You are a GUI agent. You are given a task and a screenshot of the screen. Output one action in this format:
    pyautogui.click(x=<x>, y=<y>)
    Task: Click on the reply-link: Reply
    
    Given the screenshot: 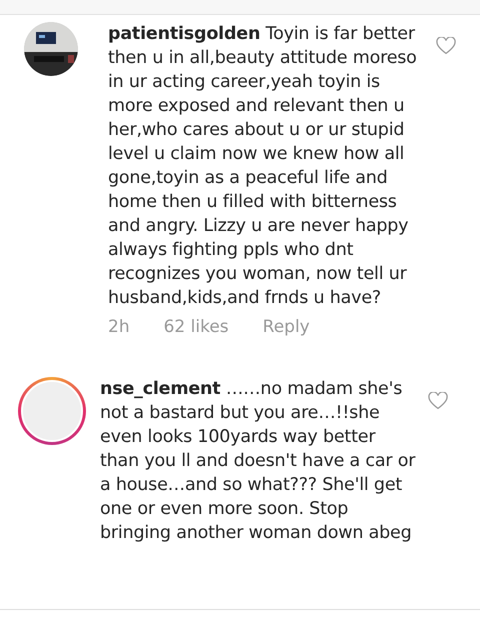 What is the action you would take?
    pyautogui.click(x=286, y=327)
    